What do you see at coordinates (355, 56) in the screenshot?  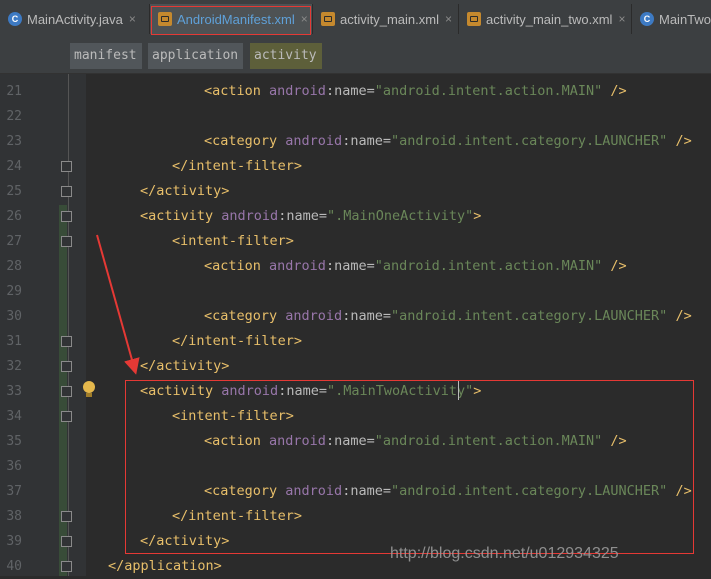 I see `breadcrumb: manifest application activity` at bounding box center [355, 56].